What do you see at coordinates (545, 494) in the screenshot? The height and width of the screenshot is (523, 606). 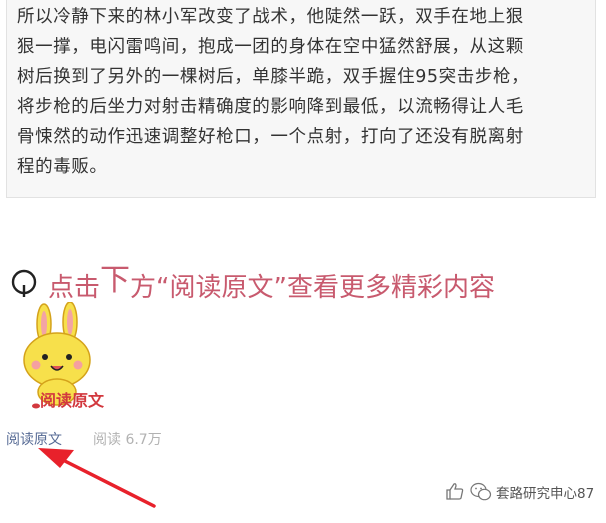 I see `account-watermark: 套路研究申心87` at bounding box center [545, 494].